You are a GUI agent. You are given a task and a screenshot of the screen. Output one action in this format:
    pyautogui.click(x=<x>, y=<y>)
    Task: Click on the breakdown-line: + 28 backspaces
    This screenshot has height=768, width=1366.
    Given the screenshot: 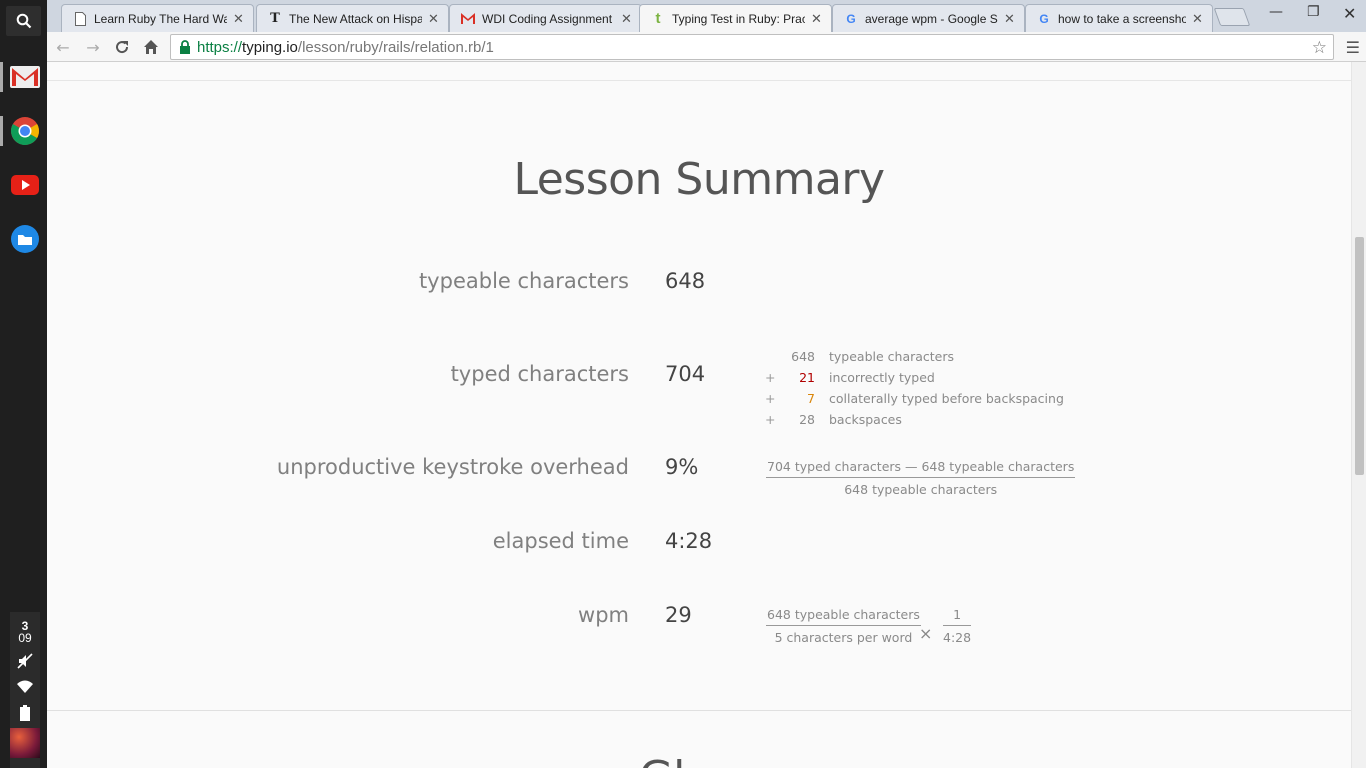 What is the action you would take?
    pyautogui.click(x=833, y=419)
    